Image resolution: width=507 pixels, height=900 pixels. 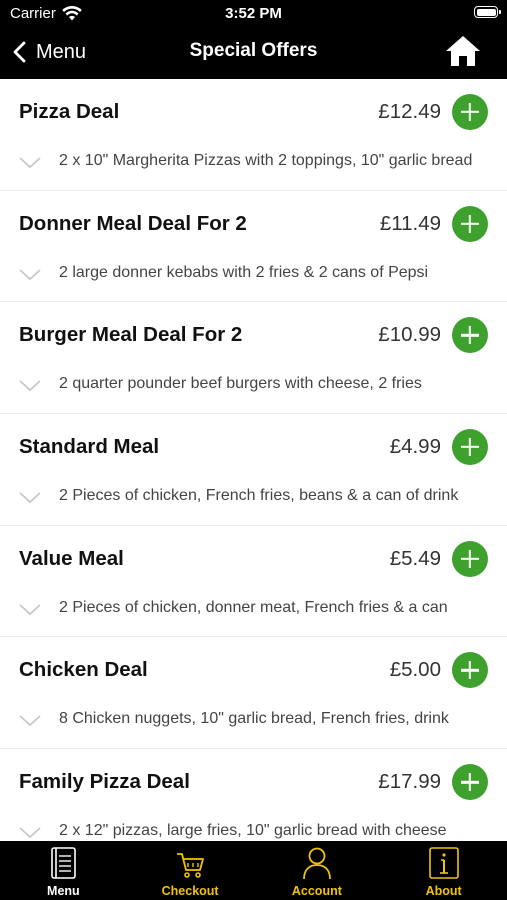 I want to click on offer-name: Chicken Deal, so click(x=83, y=670).